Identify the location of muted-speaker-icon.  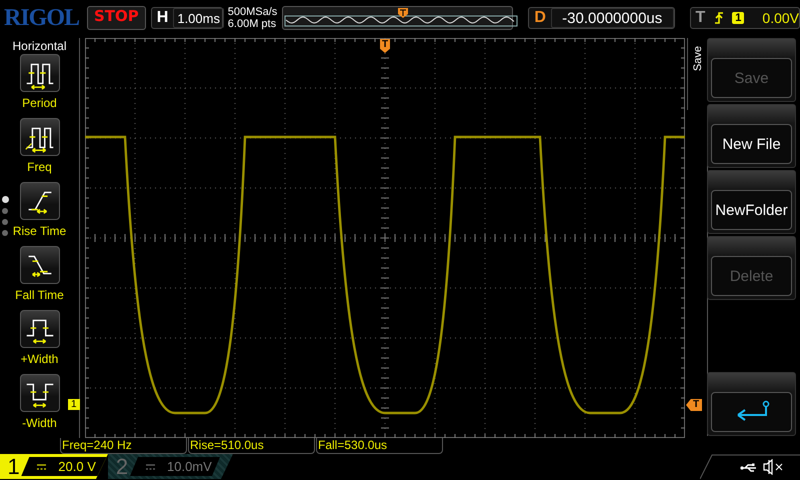
(773, 467).